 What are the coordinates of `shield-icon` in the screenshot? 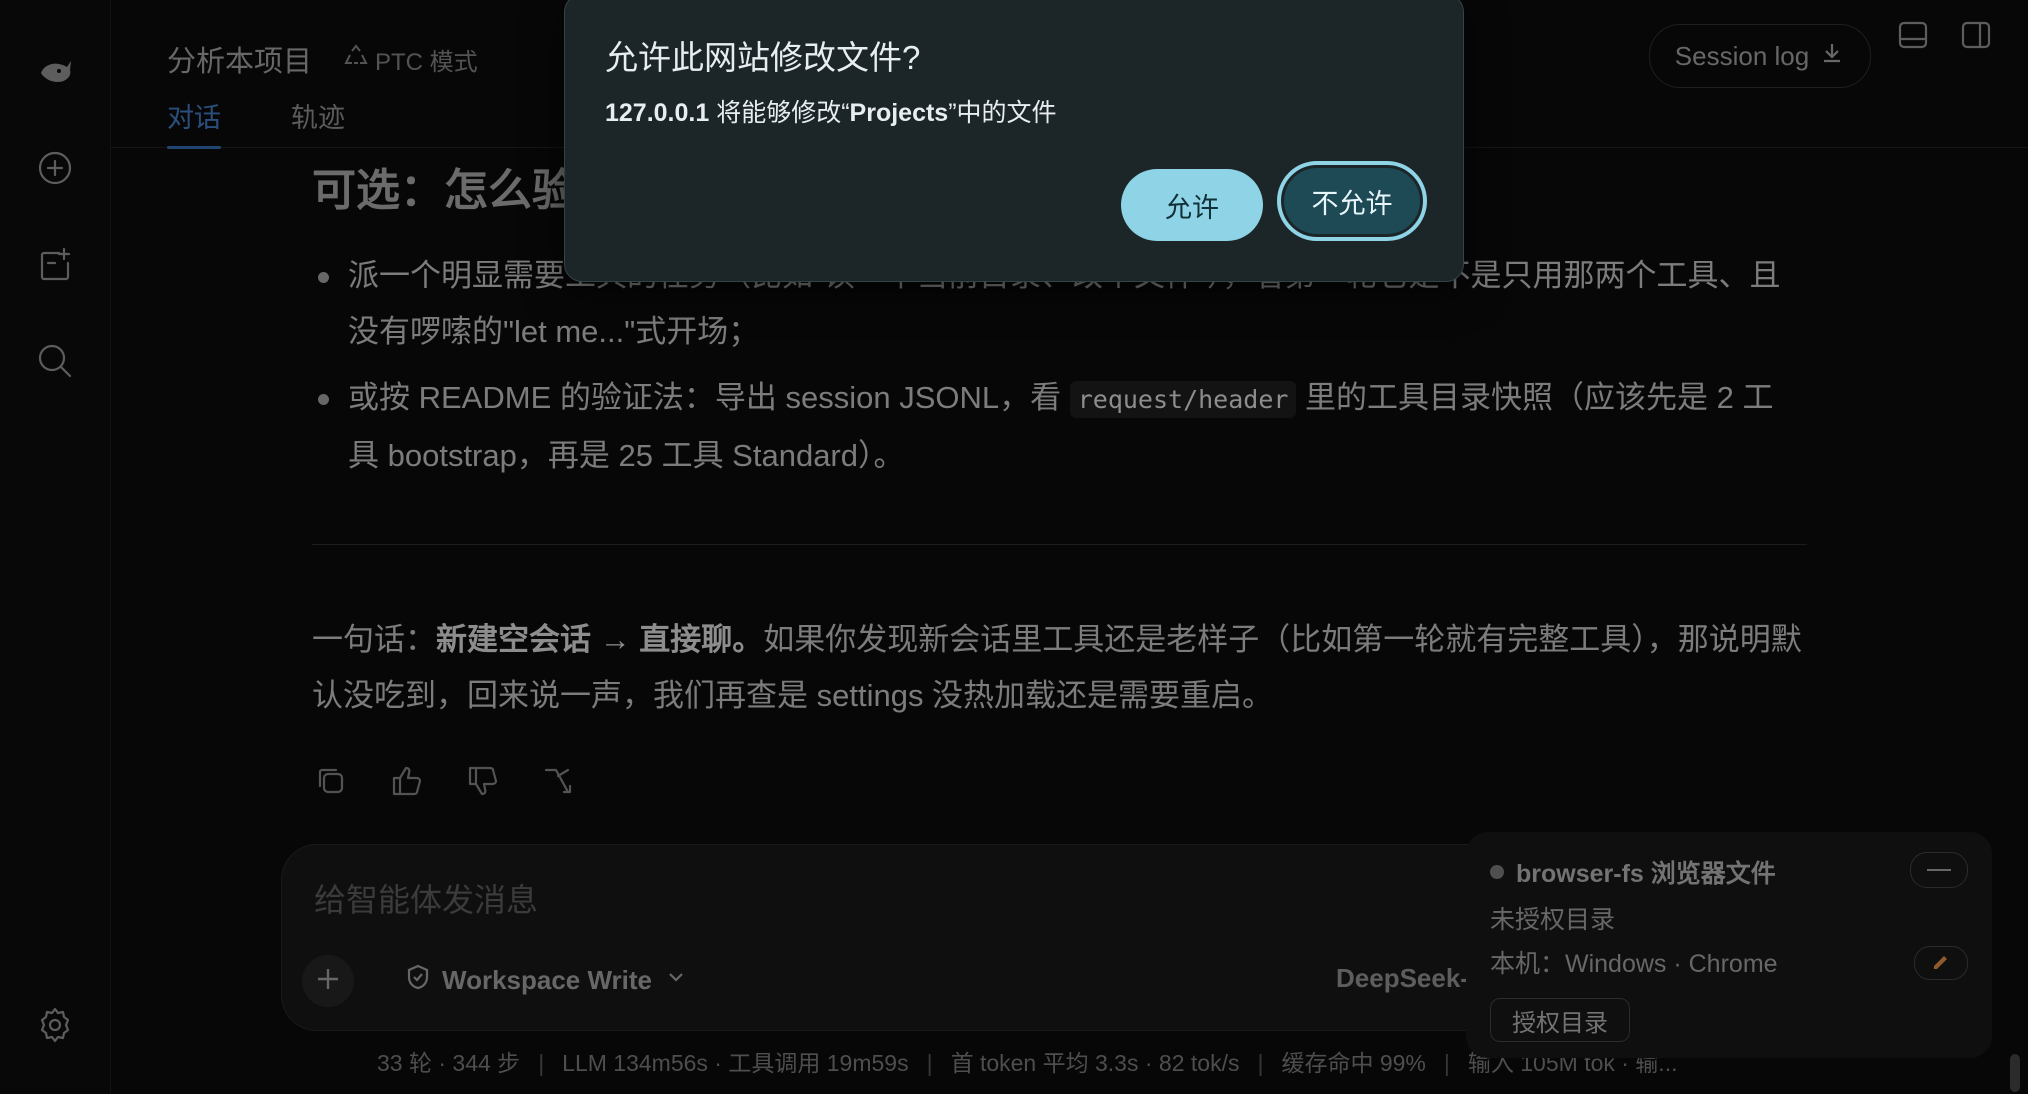 It's located at (418, 980).